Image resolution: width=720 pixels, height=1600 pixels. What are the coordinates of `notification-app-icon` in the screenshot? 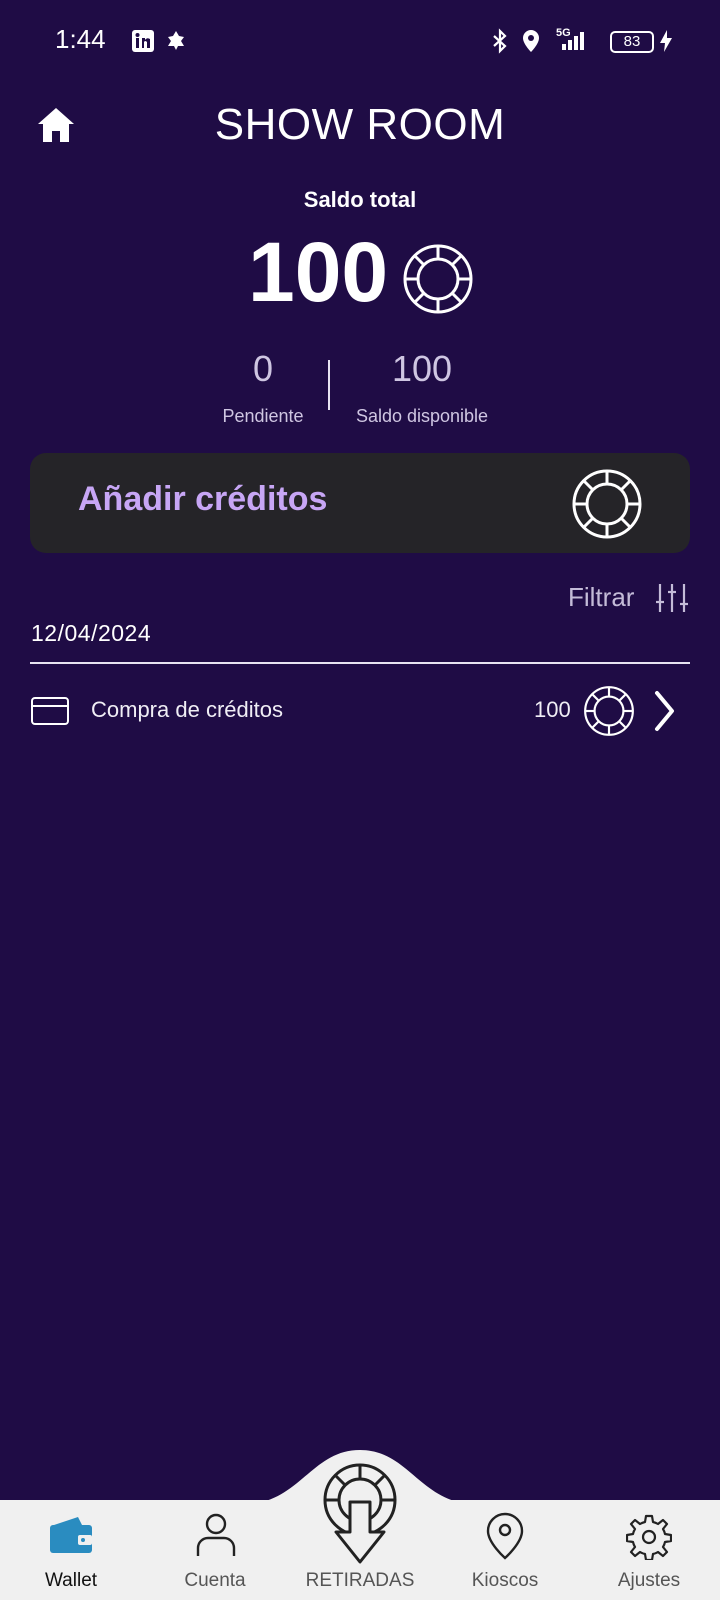 It's located at (176, 40).